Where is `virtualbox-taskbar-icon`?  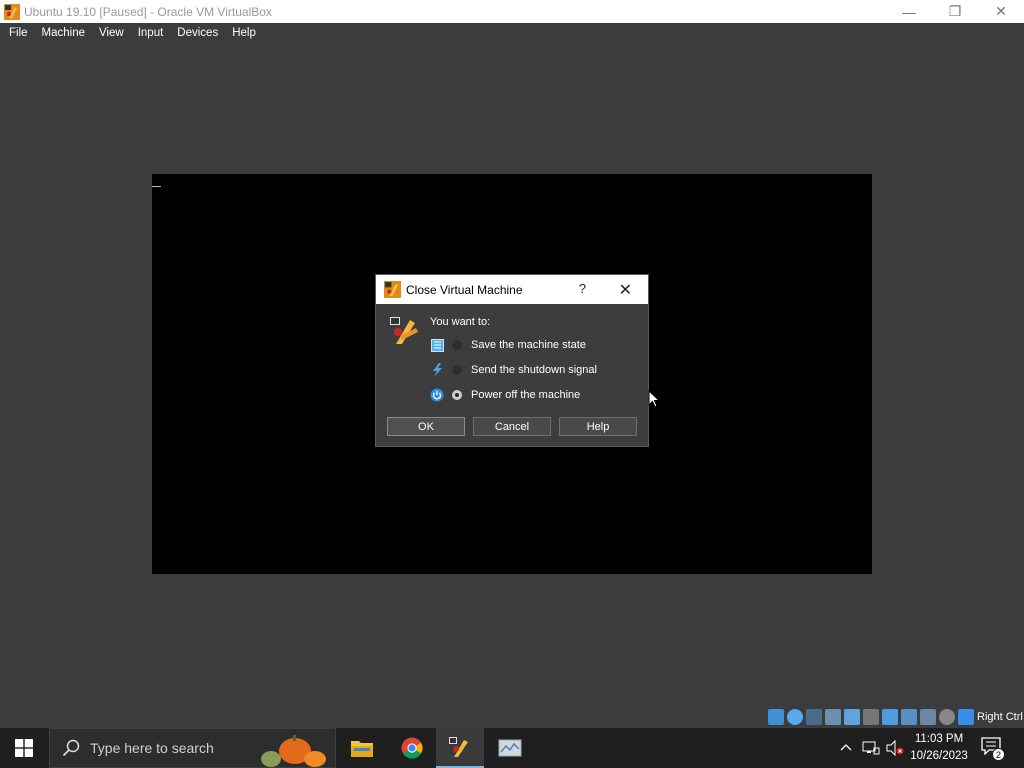
virtualbox-taskbar-icon is located at coordinates (458, 747).